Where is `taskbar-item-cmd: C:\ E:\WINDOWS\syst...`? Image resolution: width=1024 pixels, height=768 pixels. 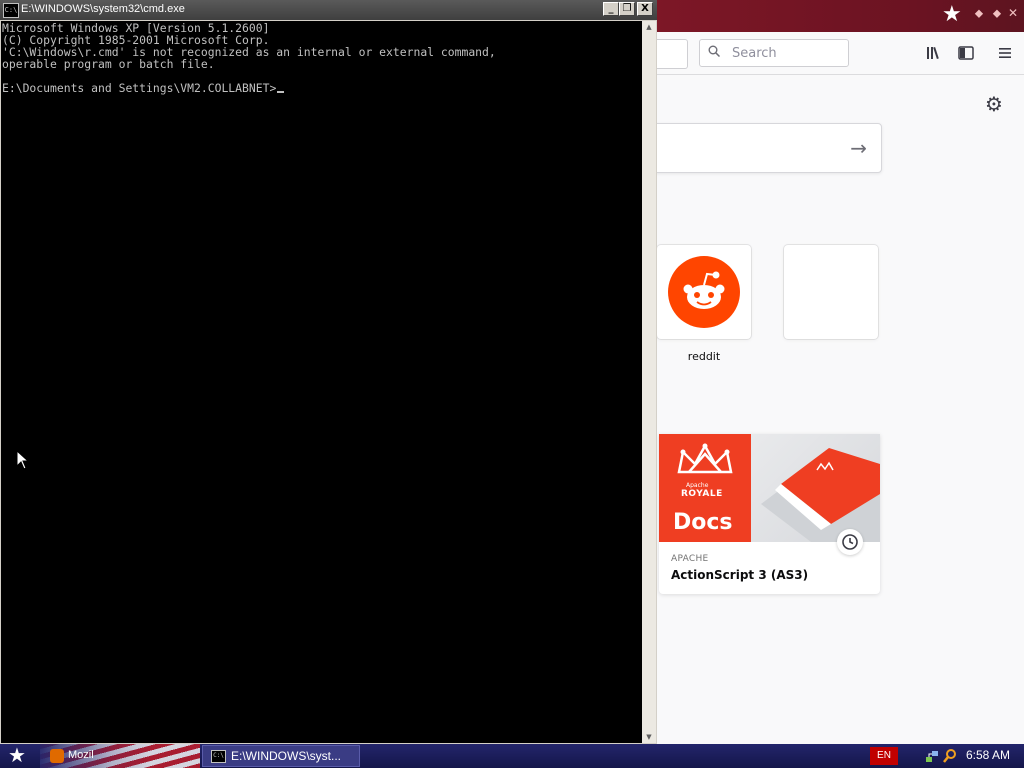
taskbar-item-cmd: C:\ E:\WINDOWS\syst... is located at coordinates (281, 756).